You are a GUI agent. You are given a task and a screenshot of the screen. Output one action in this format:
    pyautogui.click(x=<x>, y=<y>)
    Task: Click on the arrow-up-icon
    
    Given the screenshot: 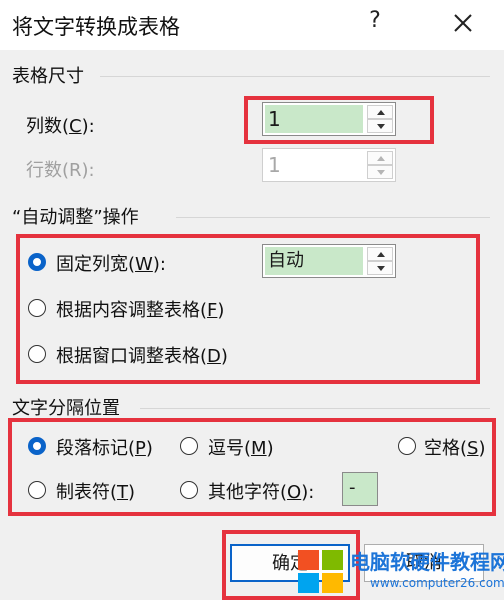 What is the action you would take?
    pyautogui.click(x=381, y=158)
    